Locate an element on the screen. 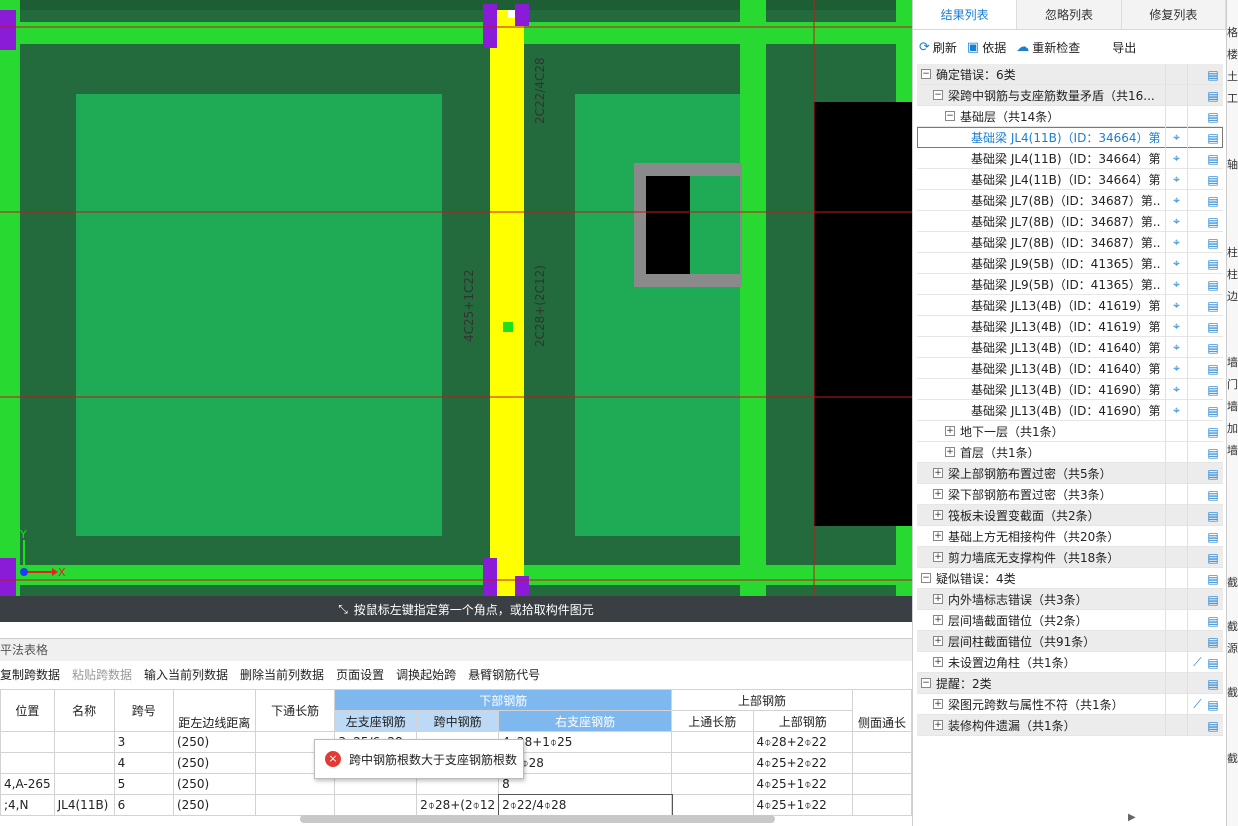  table-tool-1: 粘贴跨数据 is located at coordinates (102, 674).